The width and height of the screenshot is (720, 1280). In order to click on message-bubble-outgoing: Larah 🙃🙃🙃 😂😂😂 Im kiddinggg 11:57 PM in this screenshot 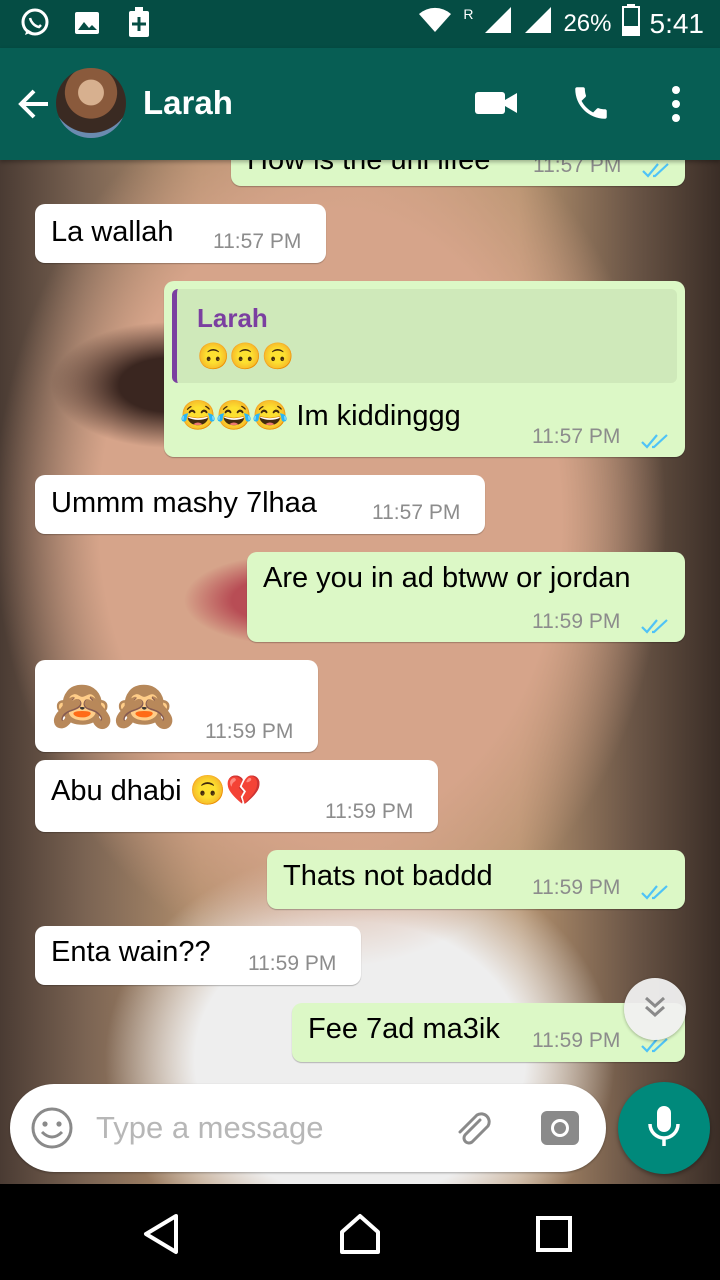, I will do `click(424, 369)`.